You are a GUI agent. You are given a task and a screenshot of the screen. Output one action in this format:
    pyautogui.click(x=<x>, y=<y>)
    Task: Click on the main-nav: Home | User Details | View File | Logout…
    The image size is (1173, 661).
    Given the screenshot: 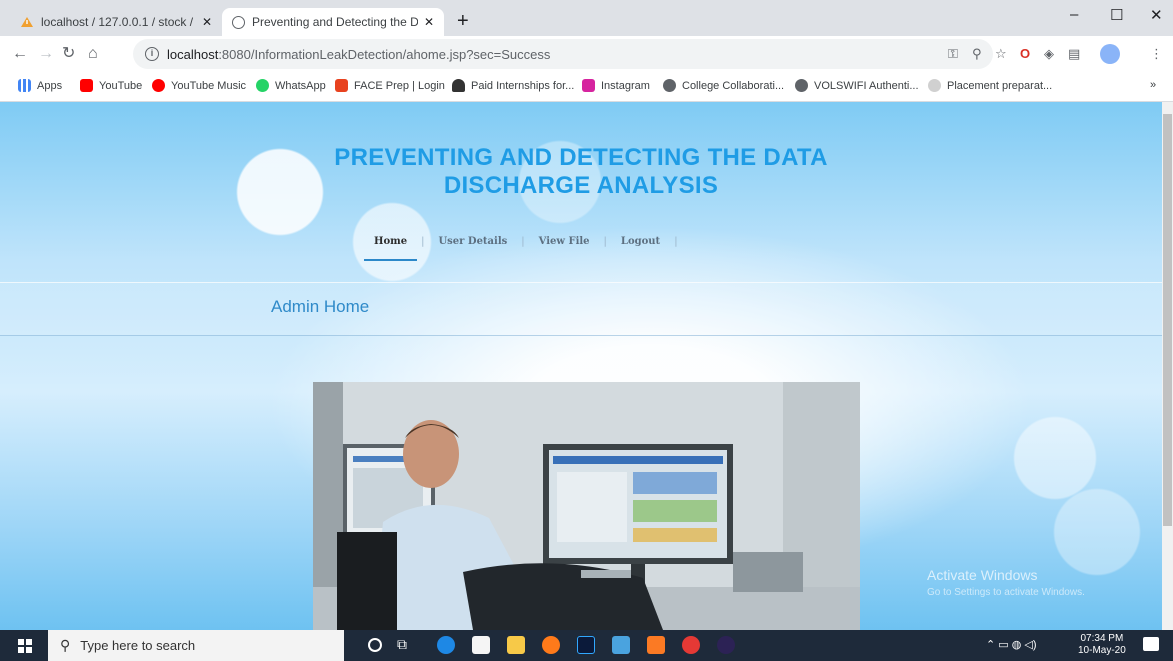 What is the action you would take?
    pyautogui.click(x=519, y=248)
    